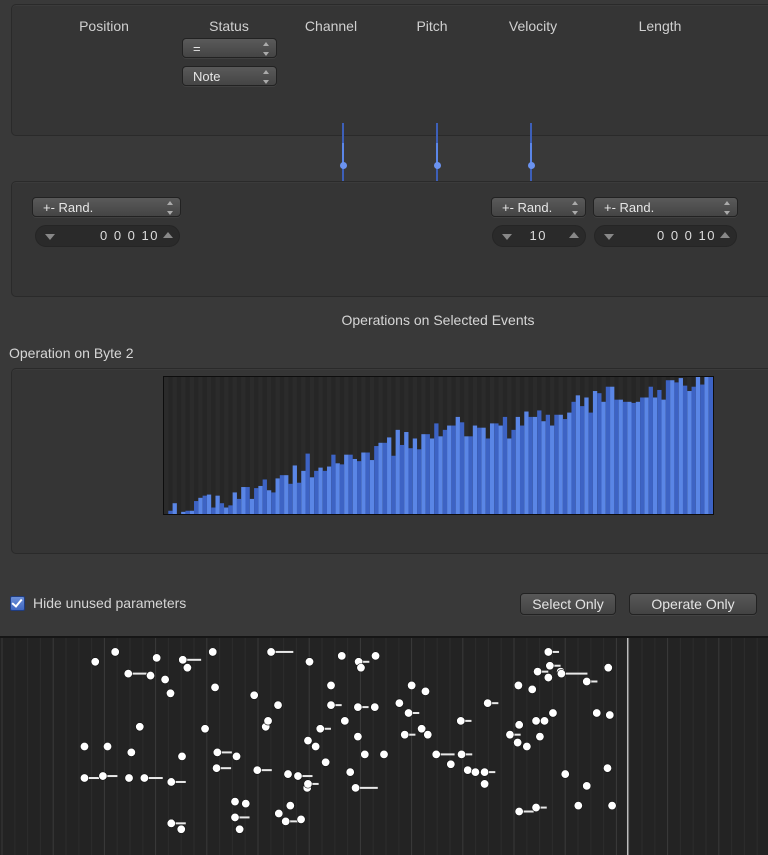 The width and height of the screenshot is (768, 855). What do you see at coordinates (665, 236) in the screenshot?
I see `length-value-stepper: 0 0 0 10` at bounding box center [665, 236].